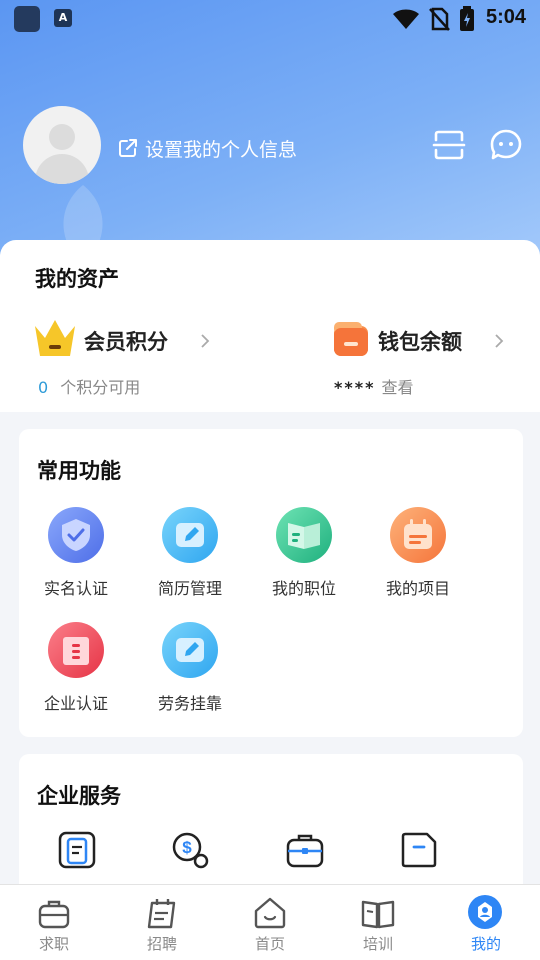 Image resolution: width=540 pixels, height=960 pixels. What do you see at coordinates (43, 387) in the screenshot?
I see `points-value: 0` at bounding box center [43, 387].